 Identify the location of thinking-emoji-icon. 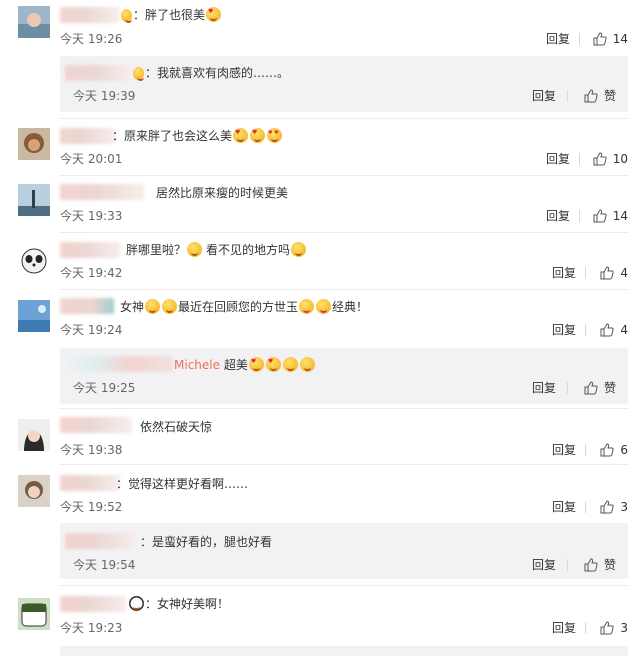
(195, 249).